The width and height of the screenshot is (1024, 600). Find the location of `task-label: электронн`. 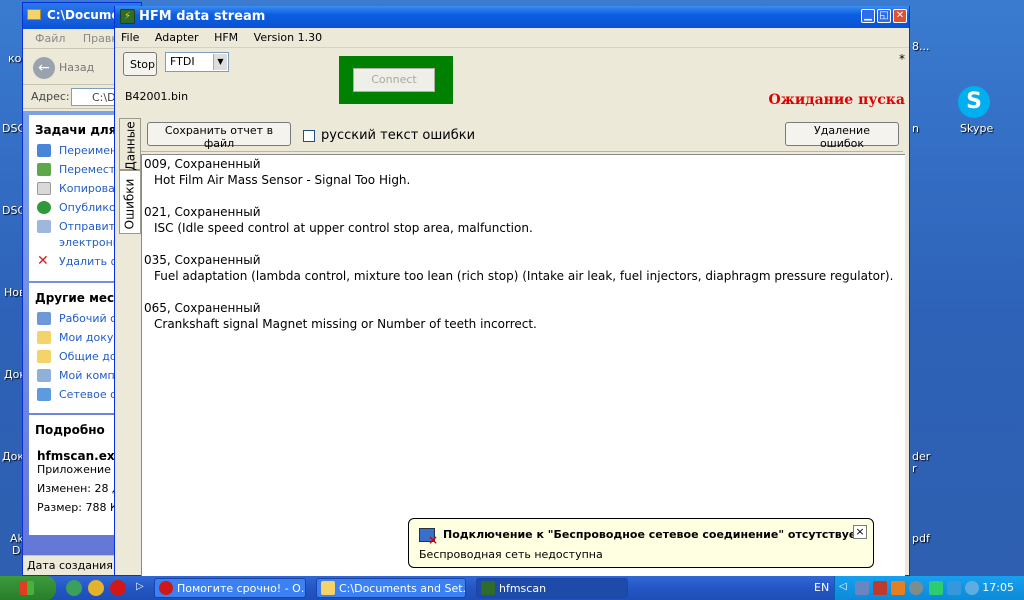

task-label: электронн is located at coordinates (89, 242).